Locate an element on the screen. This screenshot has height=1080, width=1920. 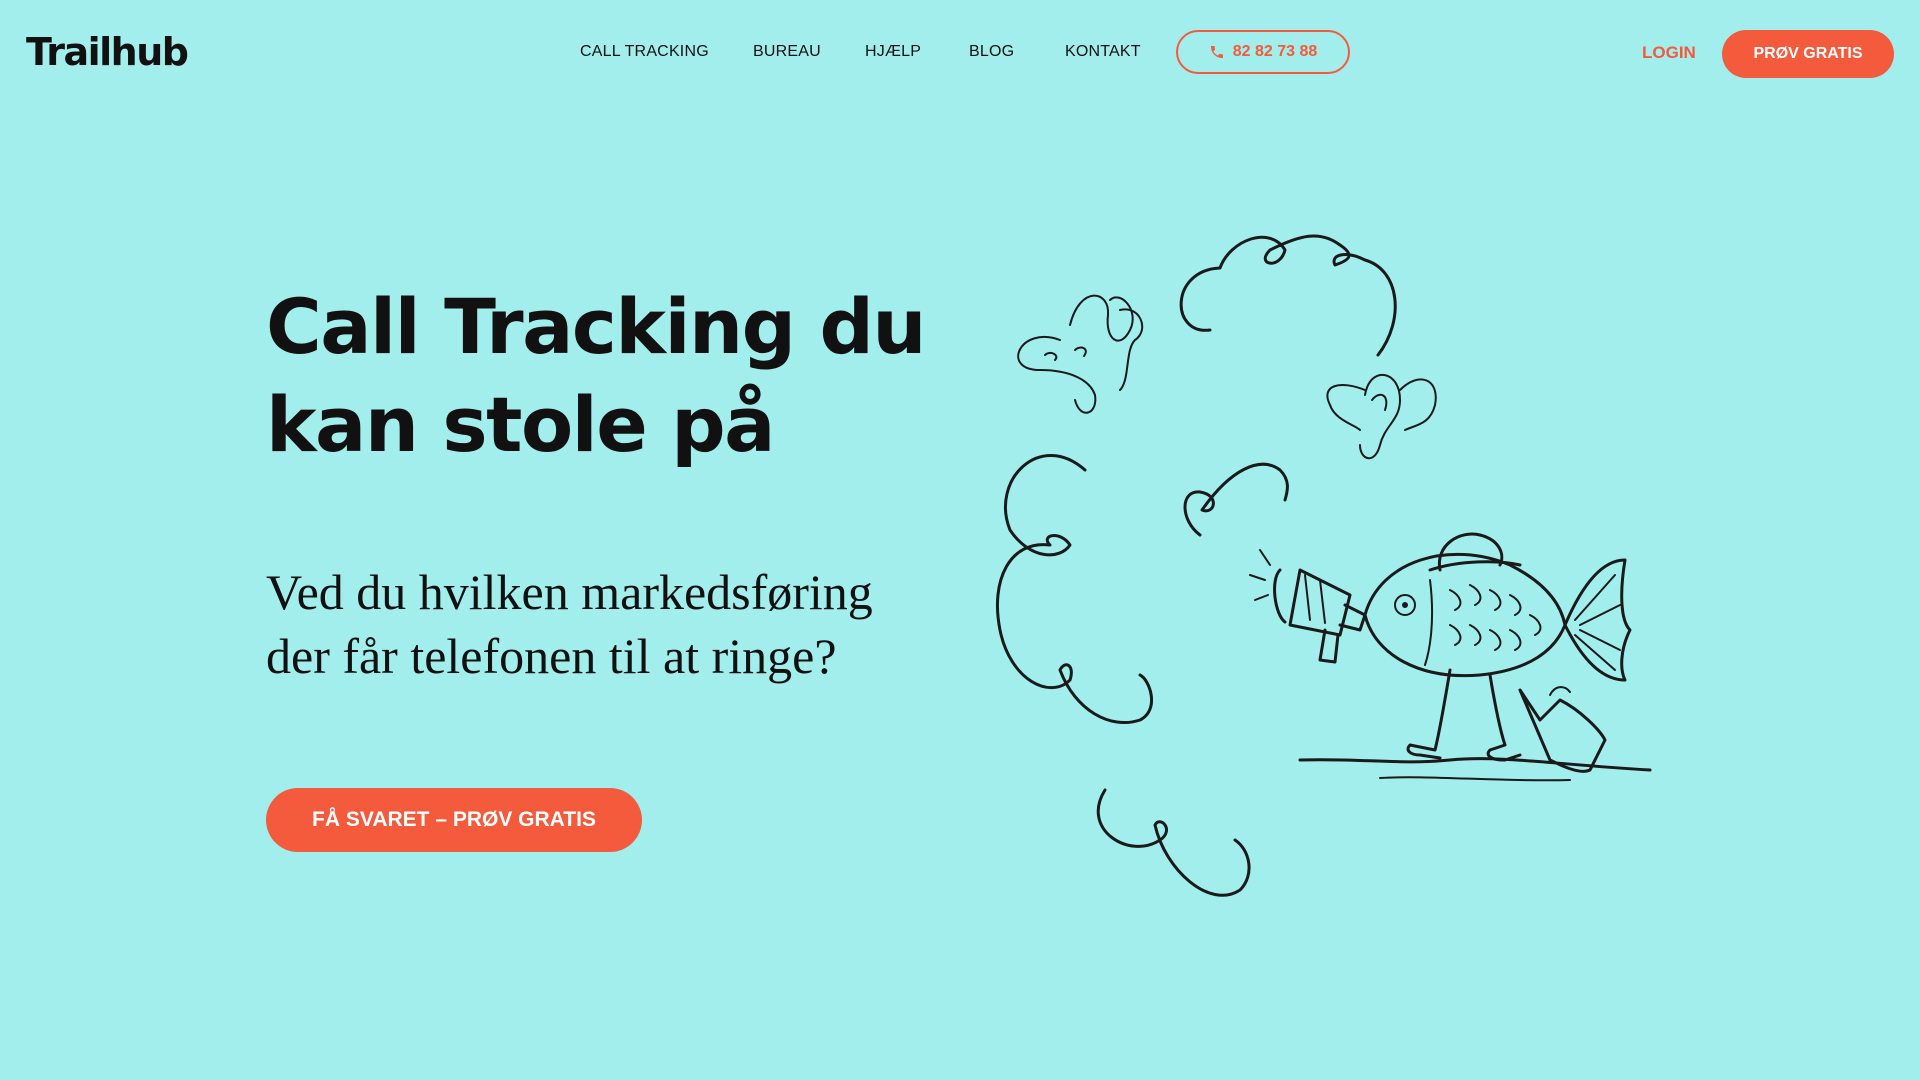
cloud-middle-icon is located at coordinates (1236, 499).